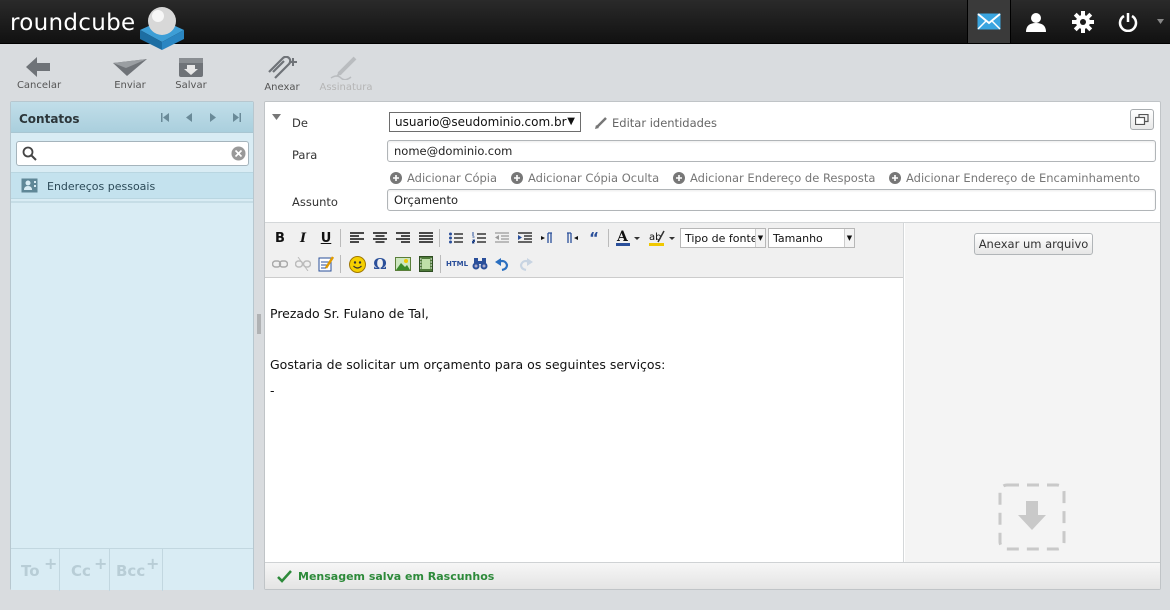 This screenshot has height=610, width=1170. I want to click on roundcube-logo-icon, so click(162, 28).